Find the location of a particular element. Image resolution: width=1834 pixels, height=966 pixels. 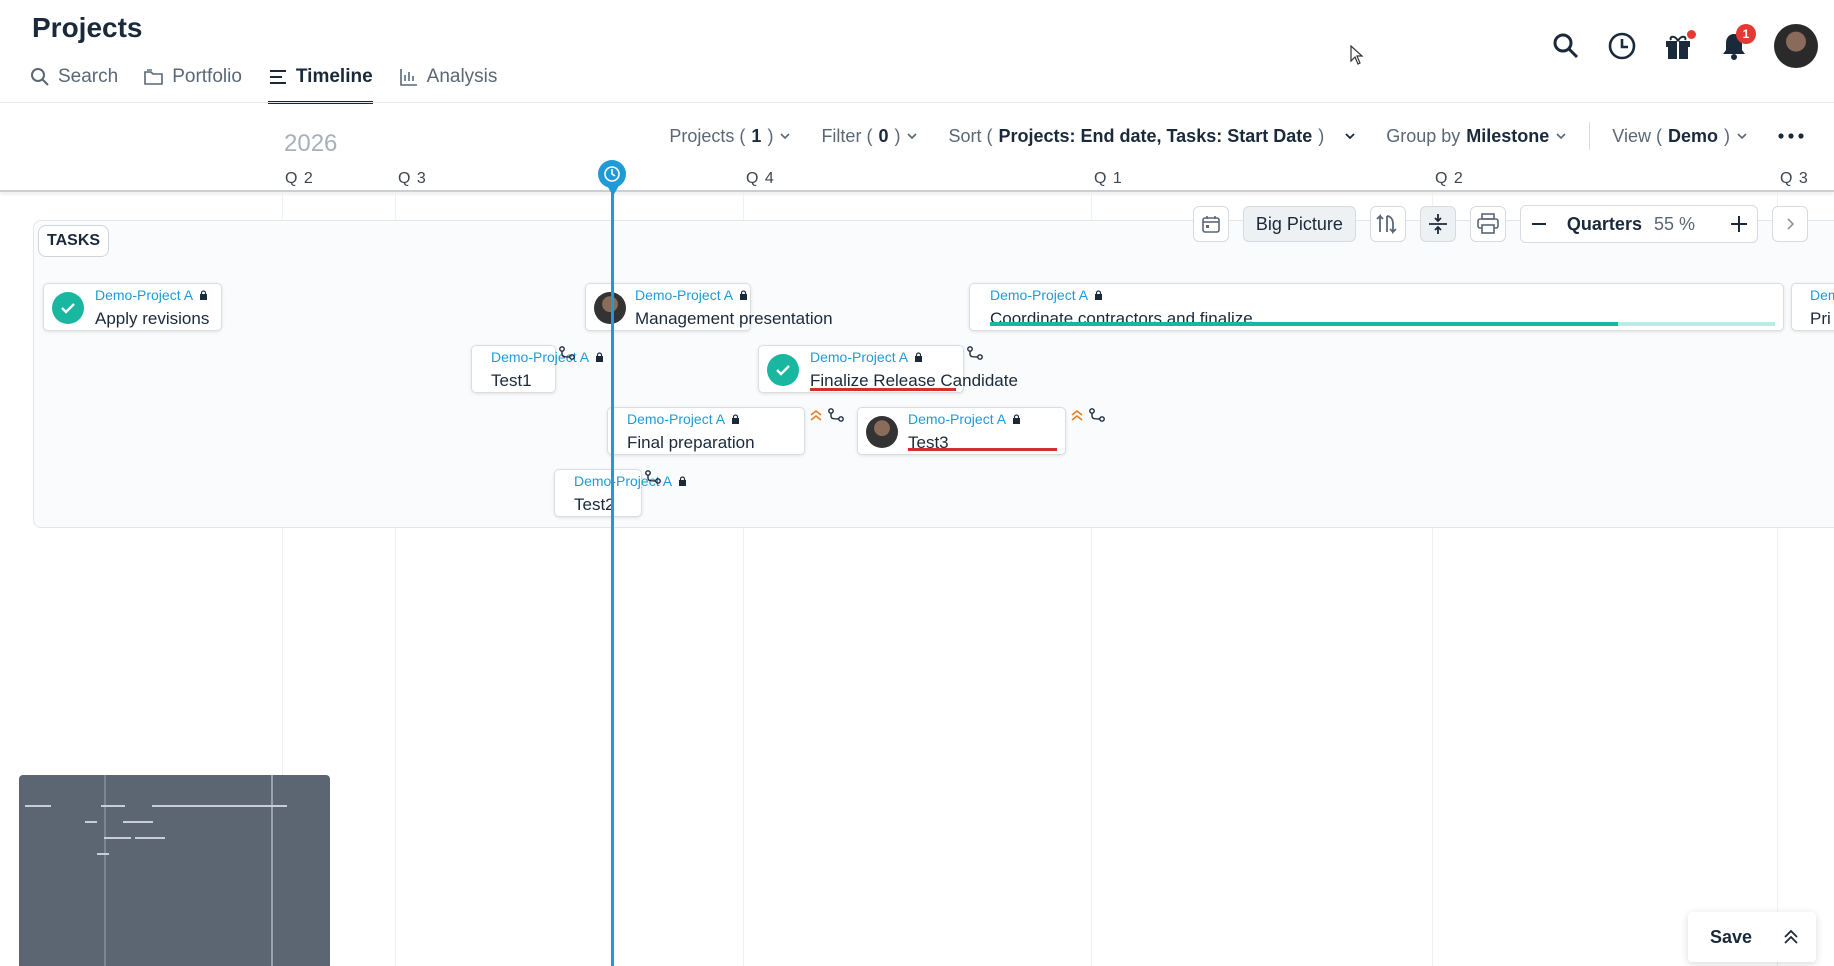

more-options-button is located at coordinates (1791, 136).